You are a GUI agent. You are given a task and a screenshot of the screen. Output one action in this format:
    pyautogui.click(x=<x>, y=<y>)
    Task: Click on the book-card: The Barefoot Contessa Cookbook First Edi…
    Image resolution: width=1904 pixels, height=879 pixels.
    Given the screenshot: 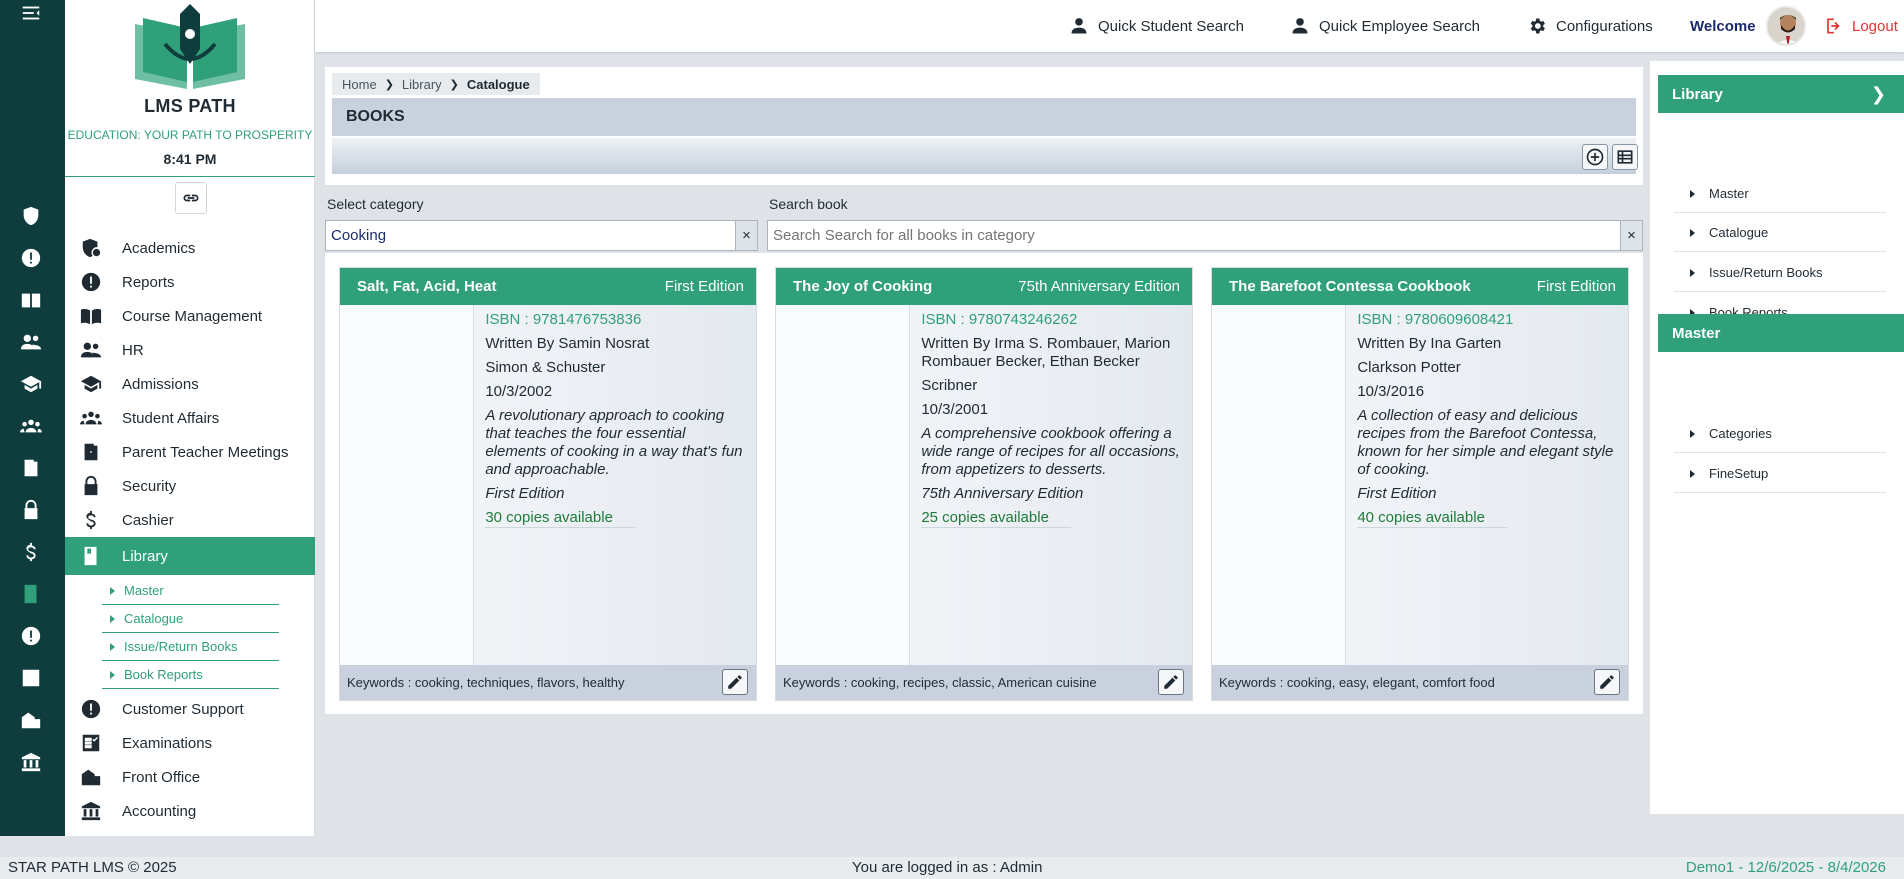 What is the action you would take?
    pyautogui.click(x=1420, y=484)
    